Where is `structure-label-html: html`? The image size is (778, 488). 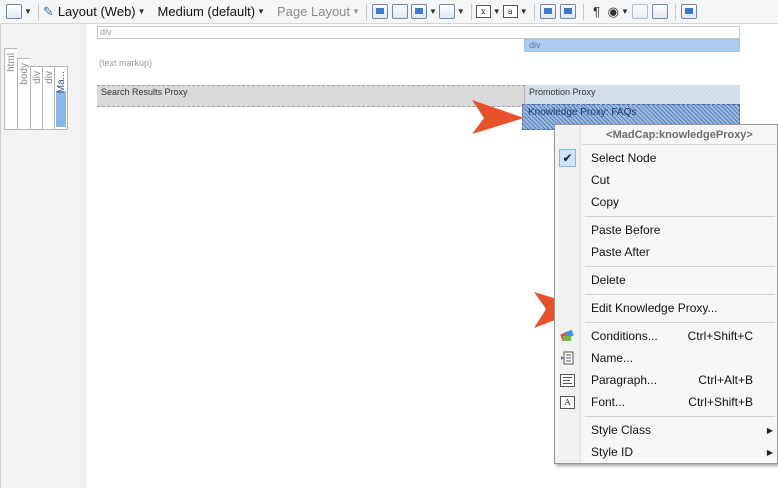
structure-label-html: html is located at coordinates (11, 62).